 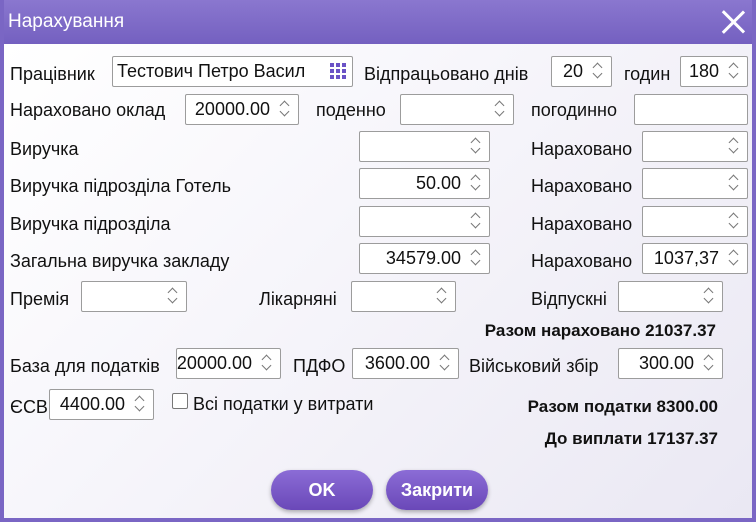 What do you see at coordinates (754, 261) in the screenshot?
I see `window-frame-right` at bounding box center [754, 261].